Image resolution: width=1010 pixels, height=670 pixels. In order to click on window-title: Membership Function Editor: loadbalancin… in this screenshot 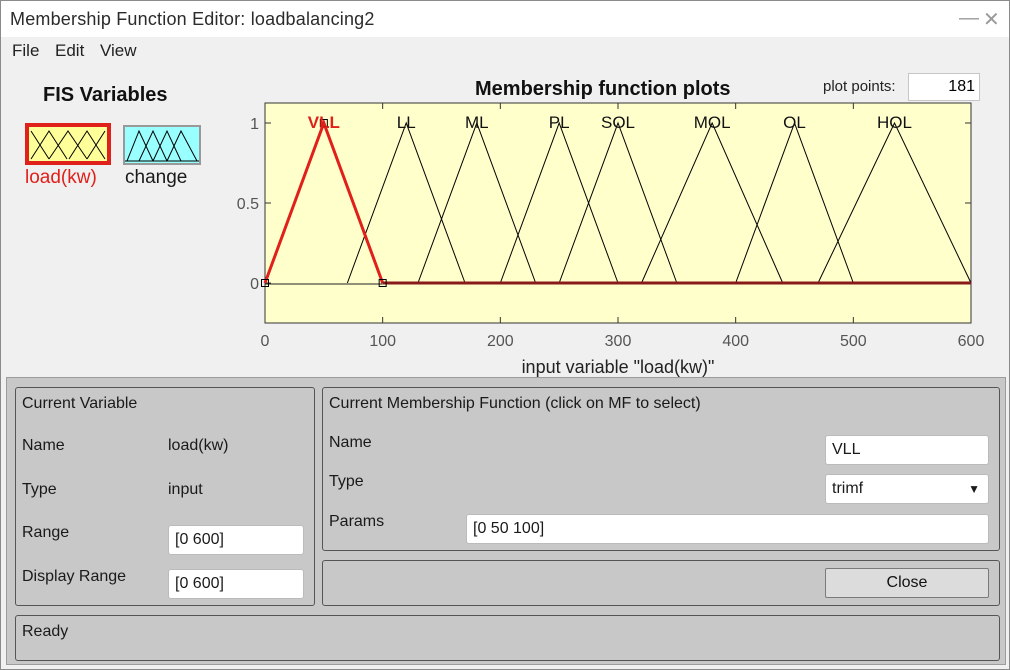, I will do `click(192, 19)`.